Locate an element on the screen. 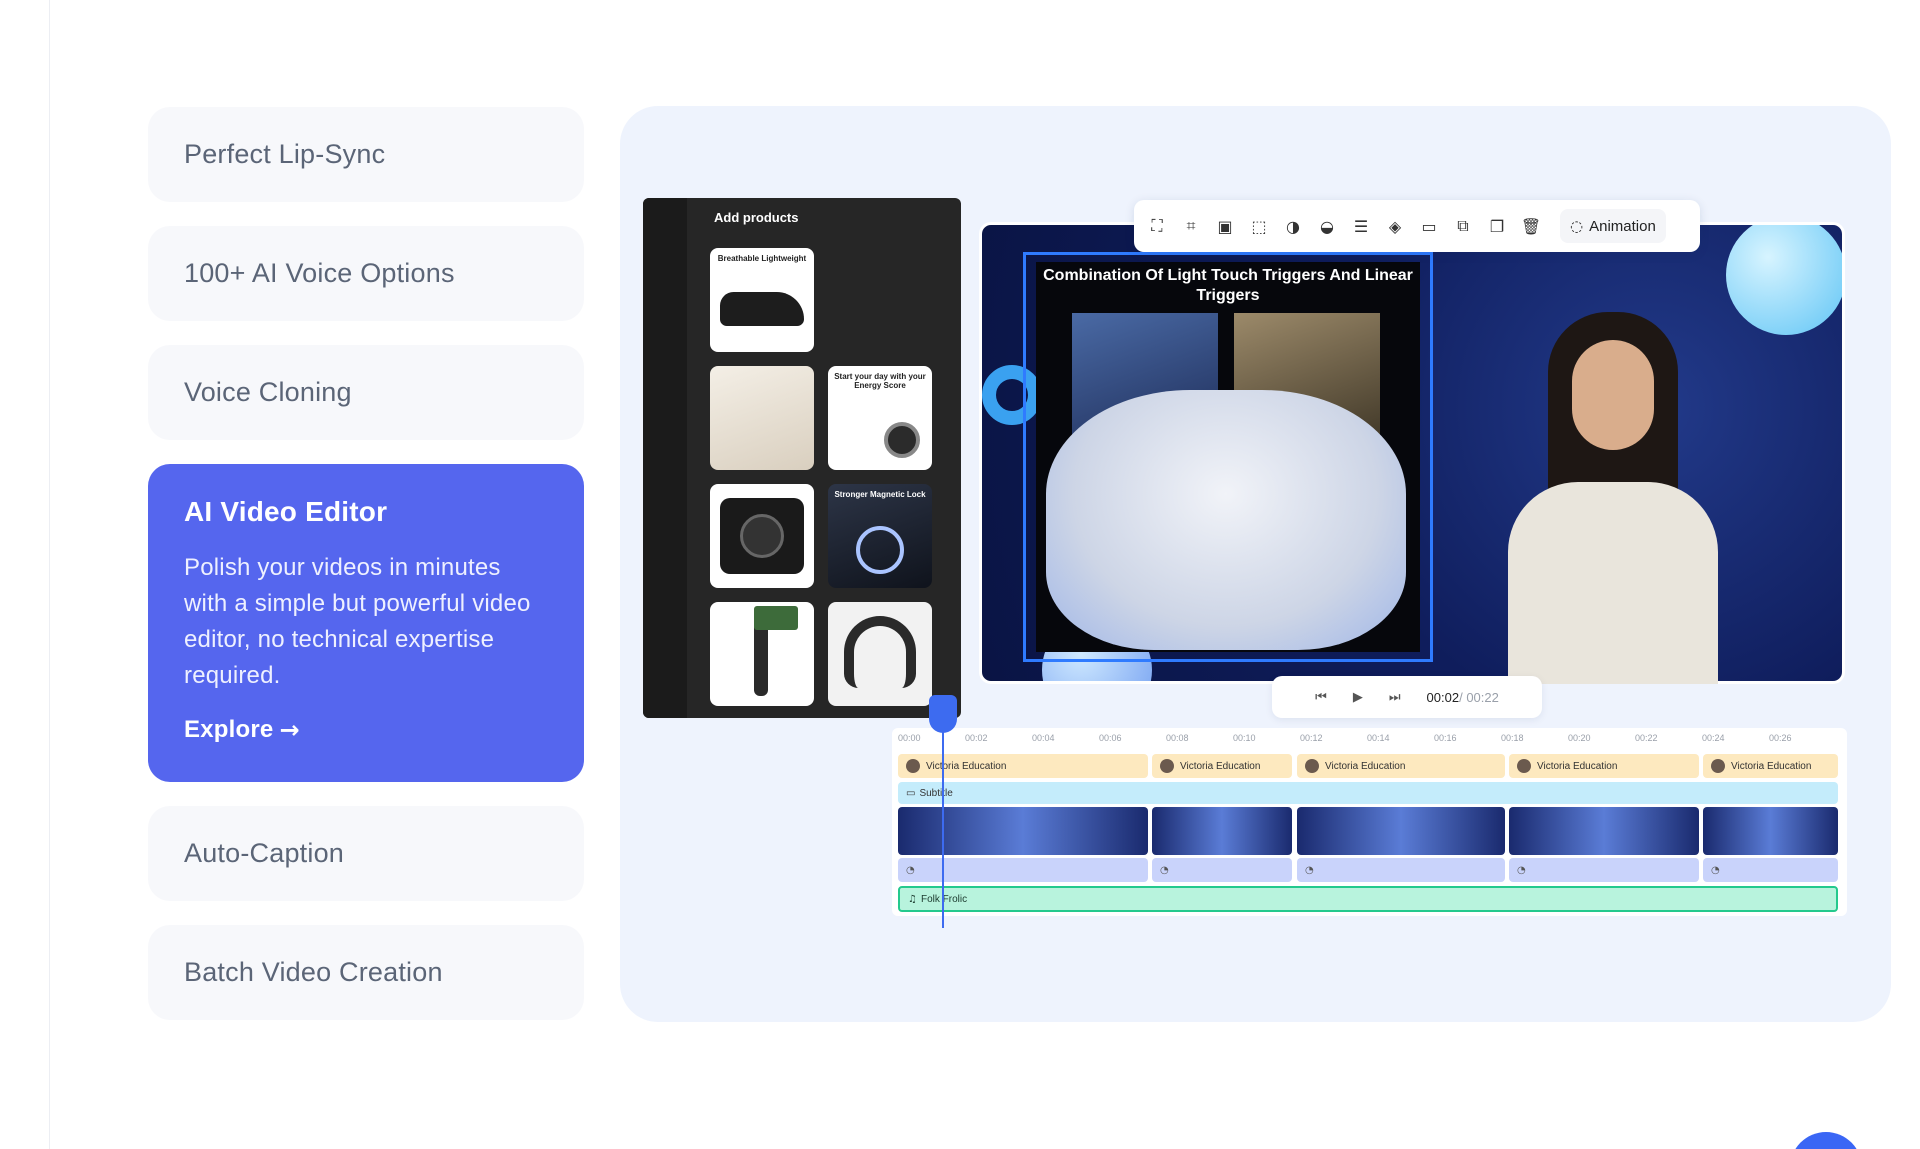 The width and height of the screenshot is (1920, 1149). products-title: Add products is located at coordinates (756, 217).